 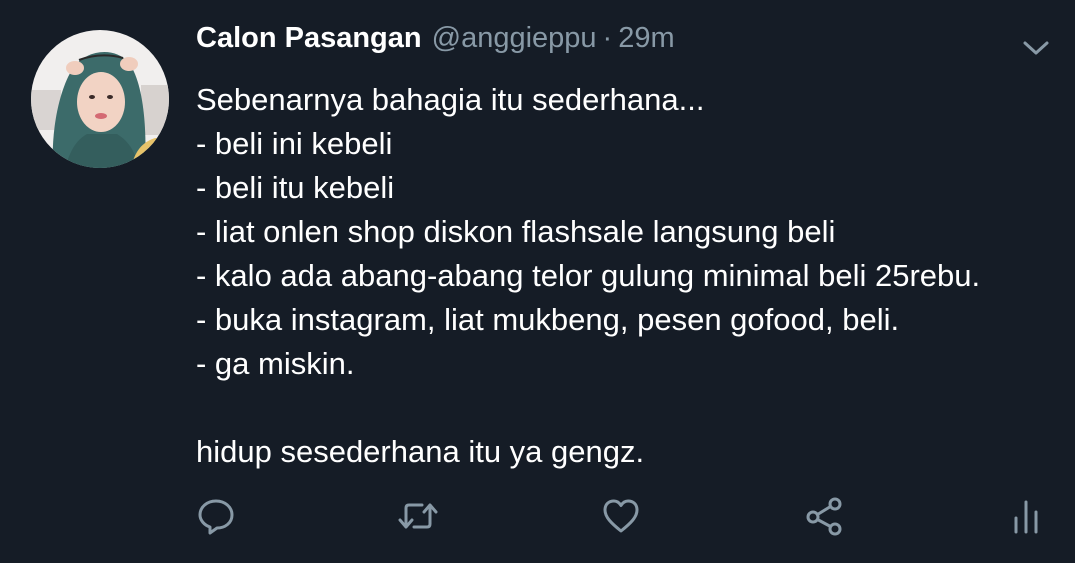 What do you see at coordinates (1026, 516) in the screenshot?
I see `analytics-icon` at bounding box center [1026, 516].